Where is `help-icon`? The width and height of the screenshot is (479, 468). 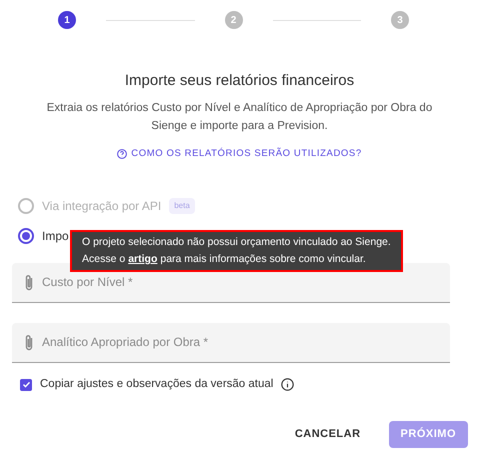 help-icon is located at coordinates (122, 153).